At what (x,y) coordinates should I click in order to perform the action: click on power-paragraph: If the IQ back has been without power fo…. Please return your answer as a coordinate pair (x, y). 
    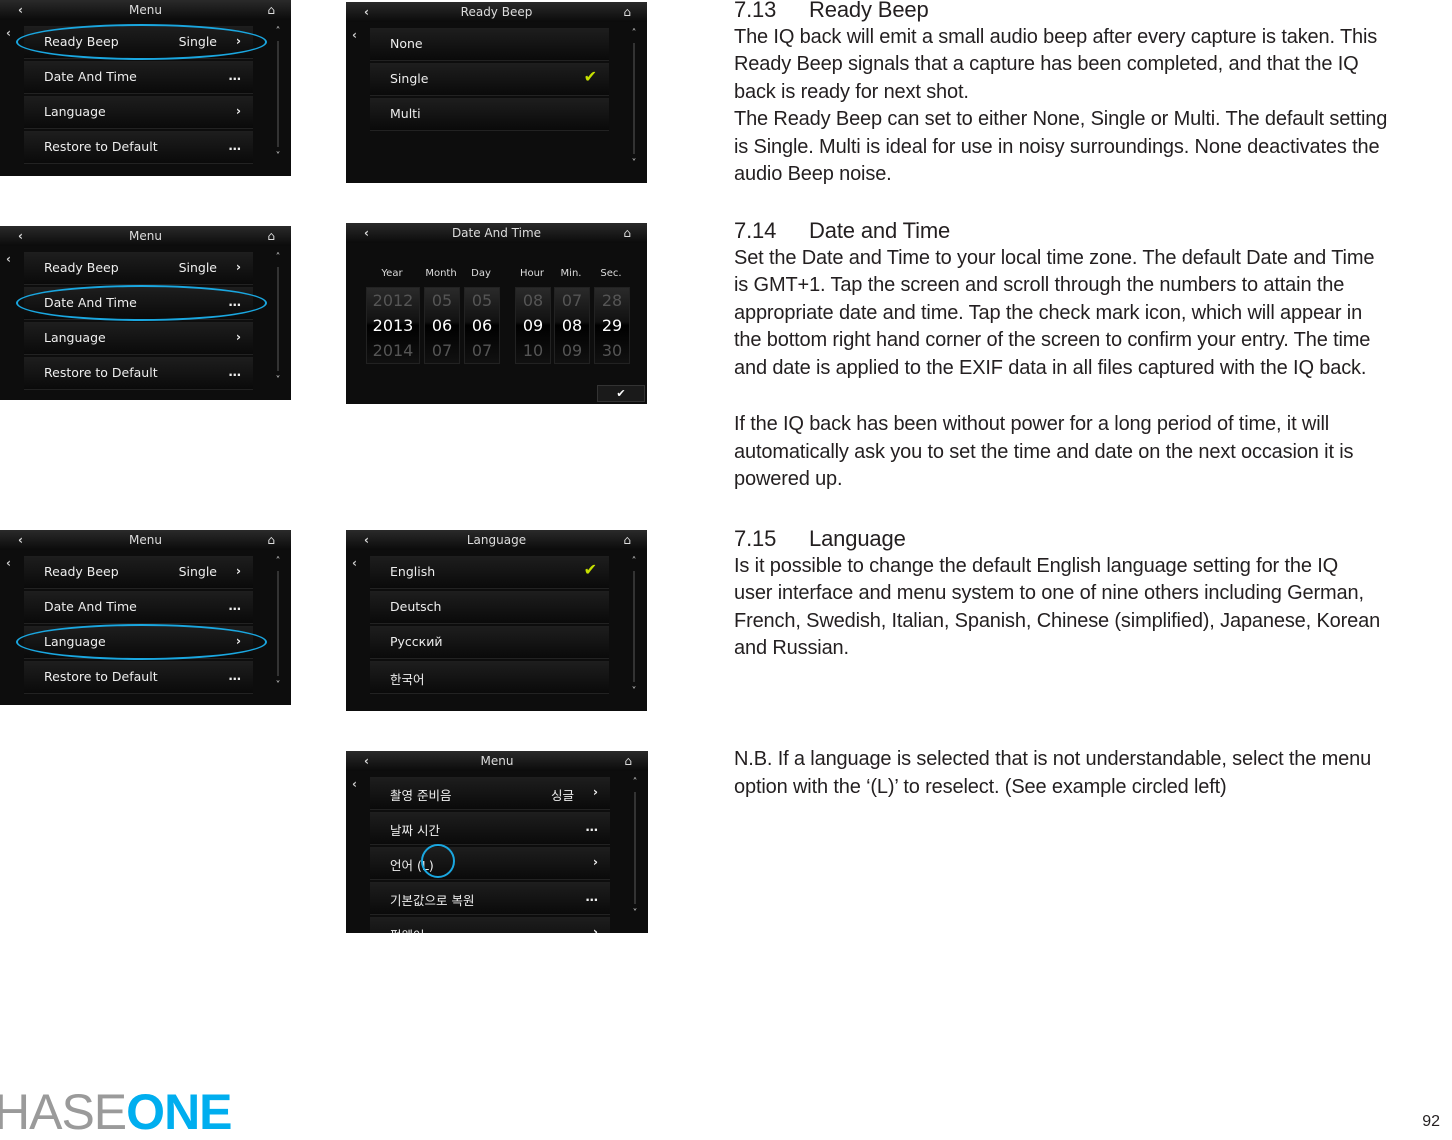
    Looking at the image, I should click on (1044, 452).